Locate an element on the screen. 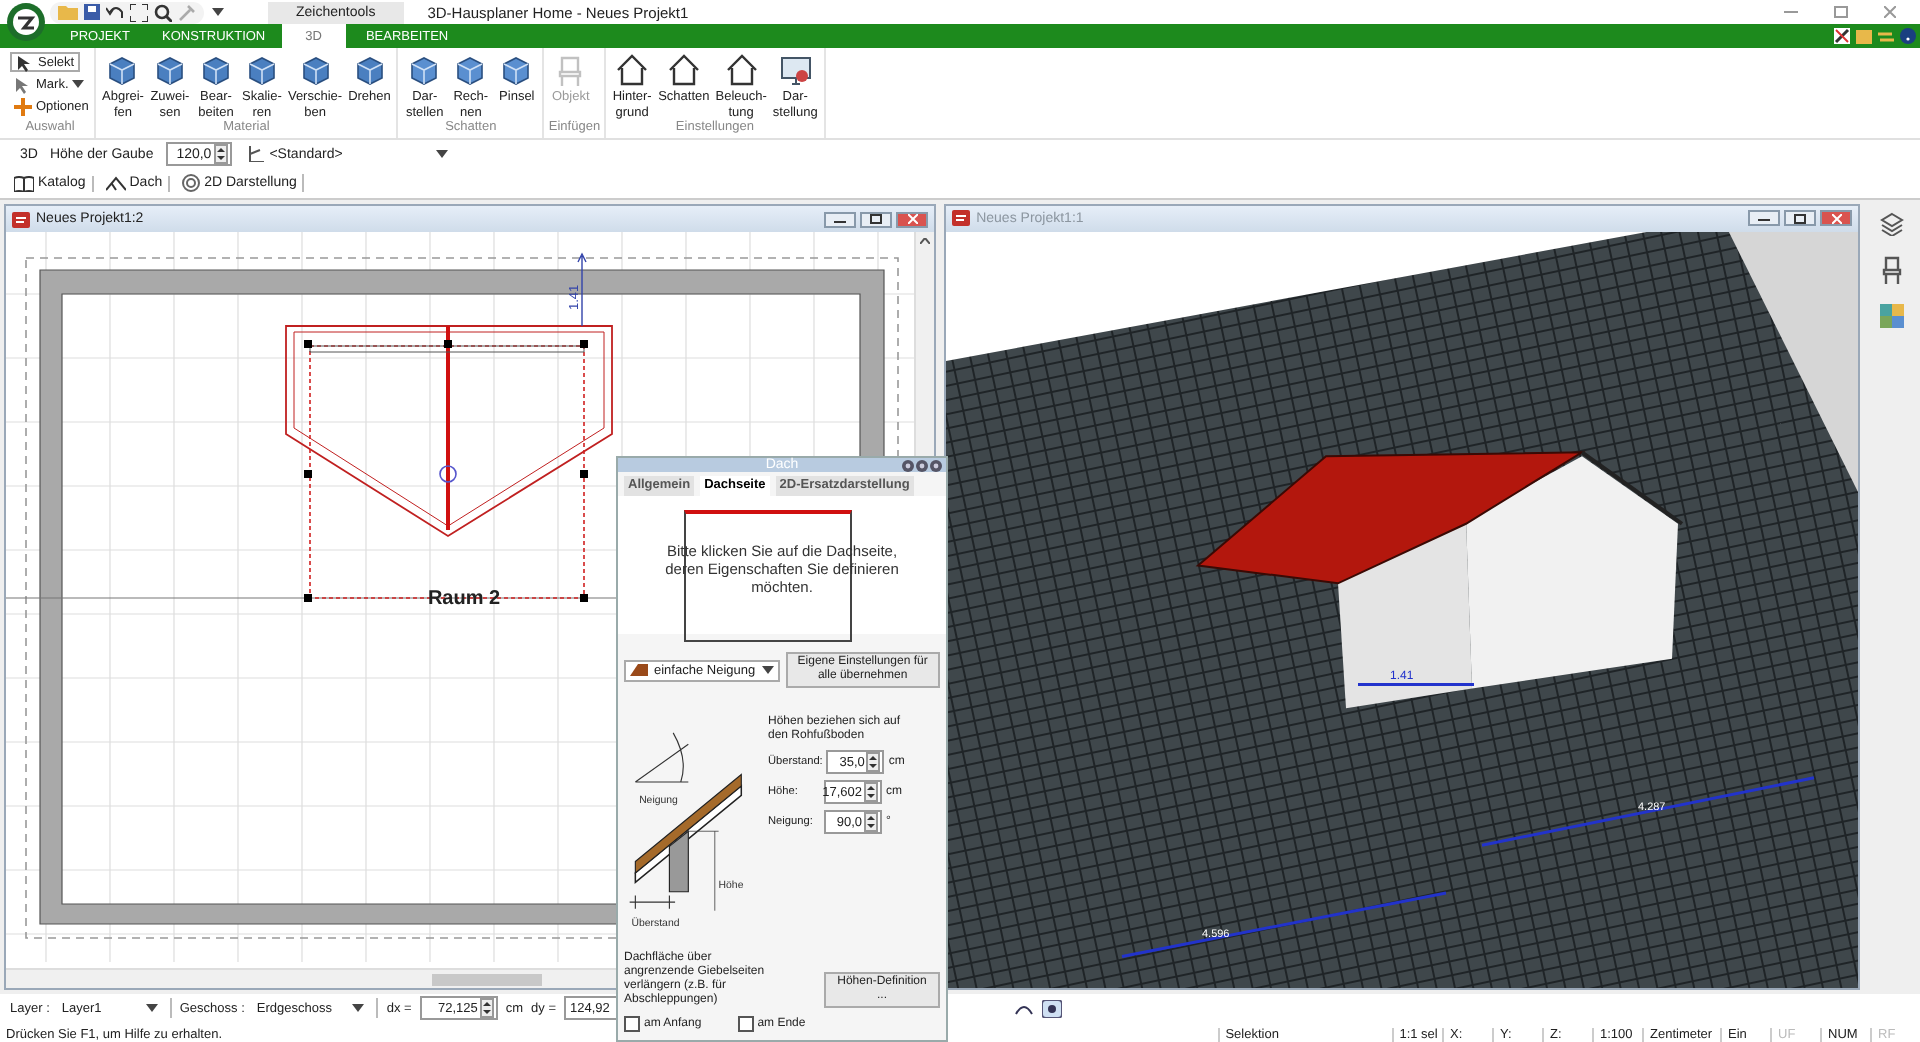 The width and height of the screenshot is (1920, 1042). minimize-button is located at coordinates (840, 219).